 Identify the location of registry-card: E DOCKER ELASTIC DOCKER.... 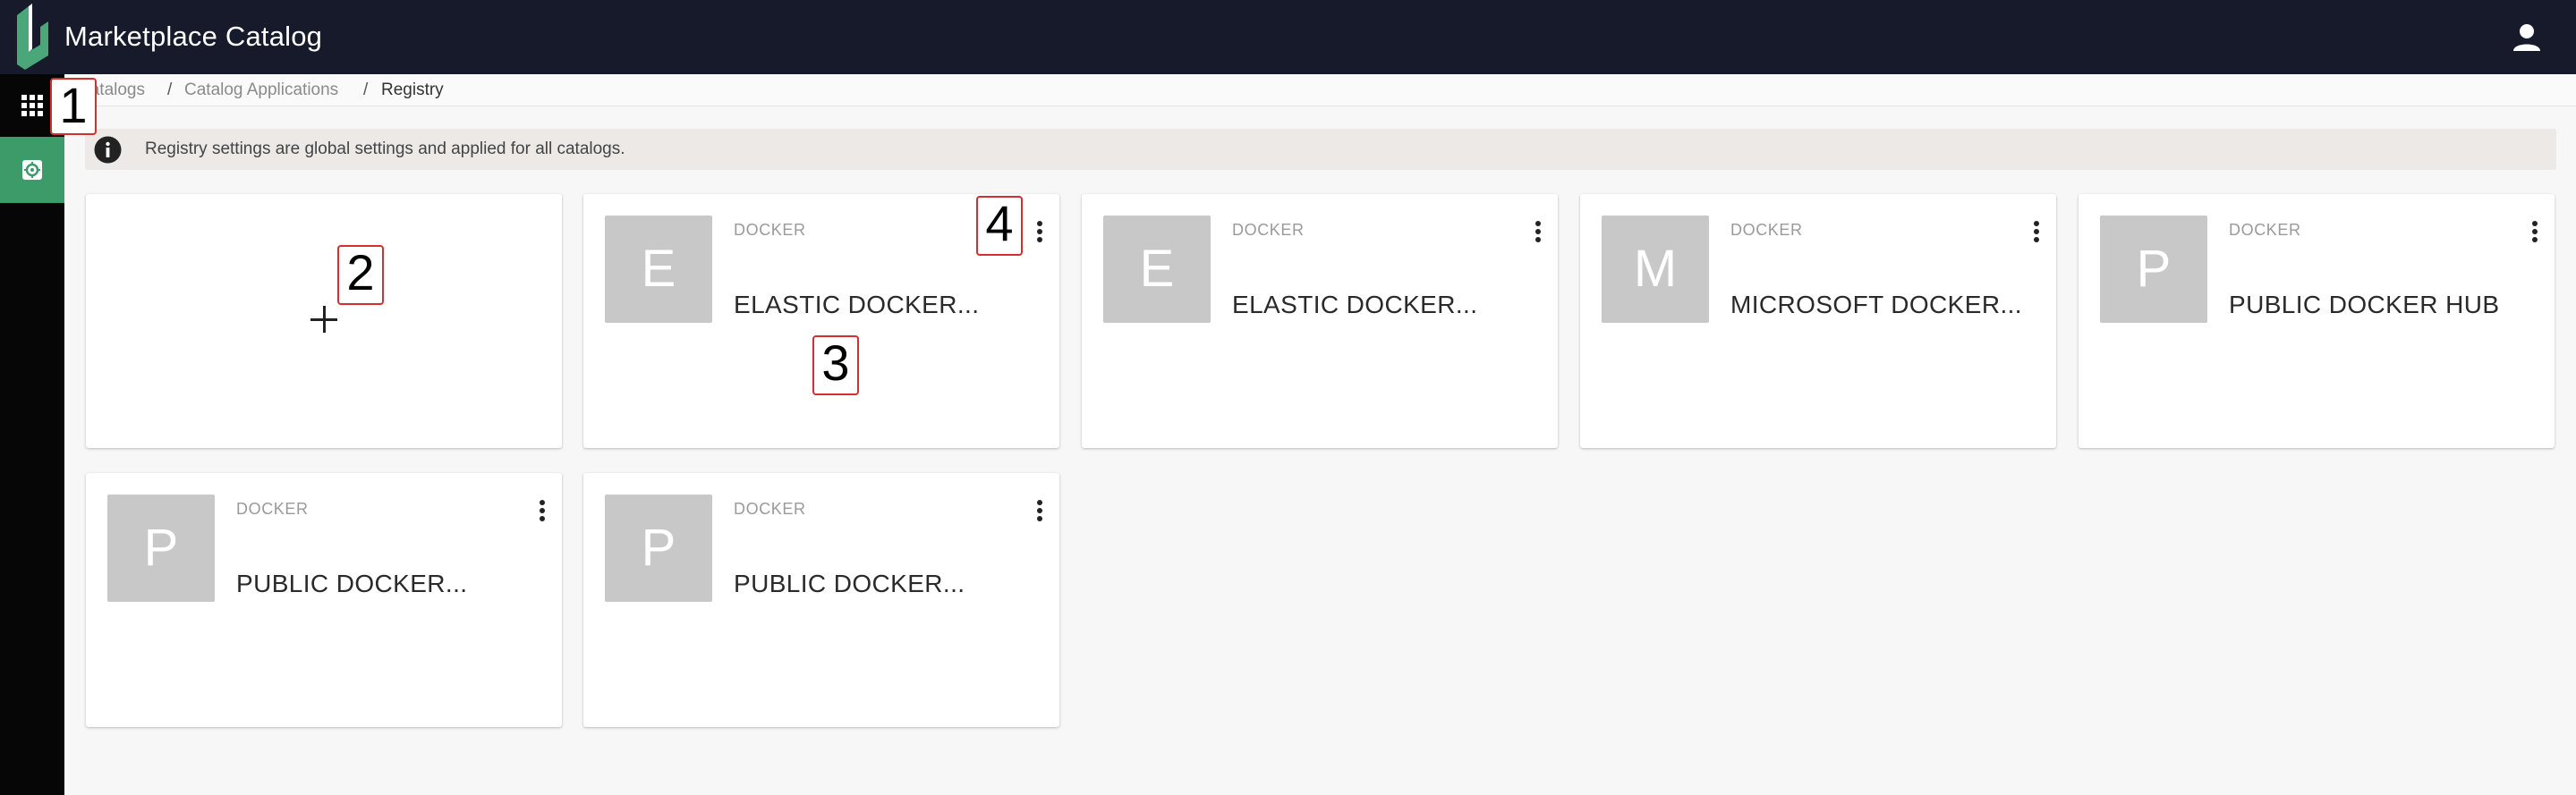
(1320, 321).